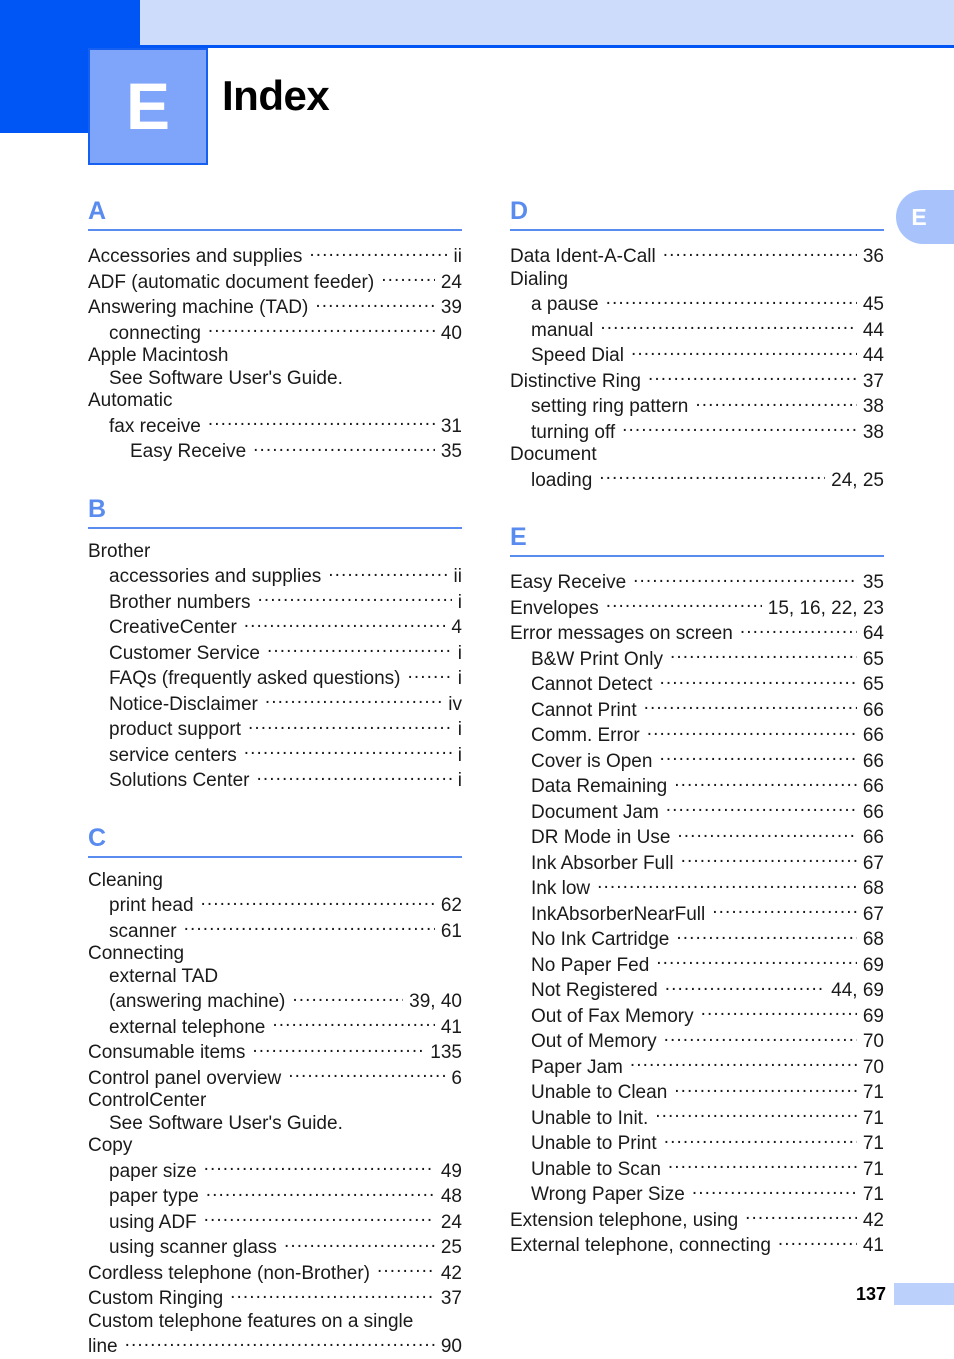  What do you see at coordinates (275, 729) in the screenshot?
I see `index-entry: product support i` at bounding box center [275, 729].